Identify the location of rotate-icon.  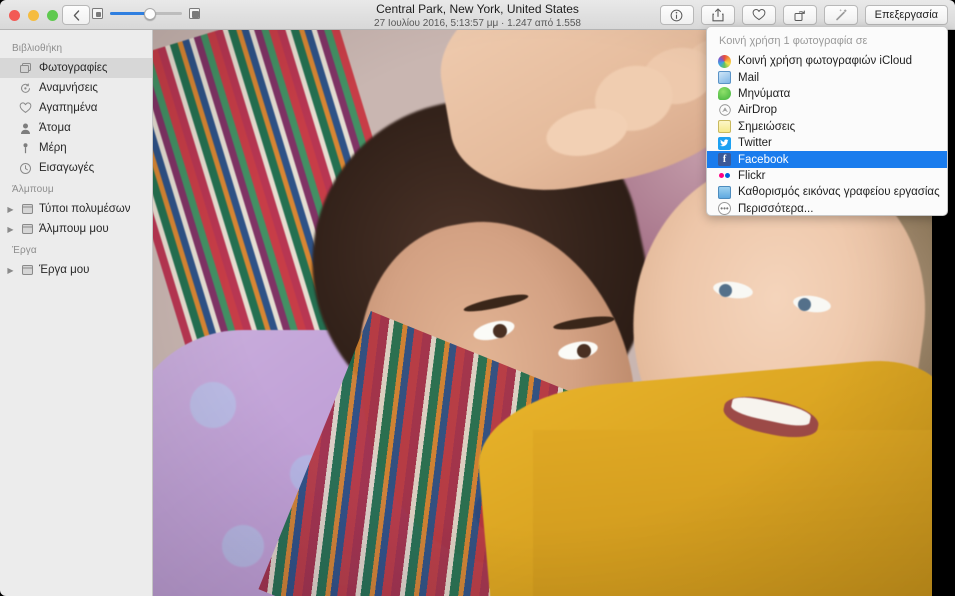
(799, 15).